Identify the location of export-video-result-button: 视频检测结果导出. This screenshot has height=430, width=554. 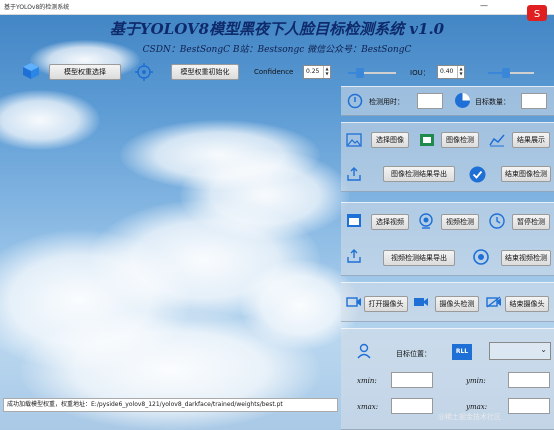
(419, 258).